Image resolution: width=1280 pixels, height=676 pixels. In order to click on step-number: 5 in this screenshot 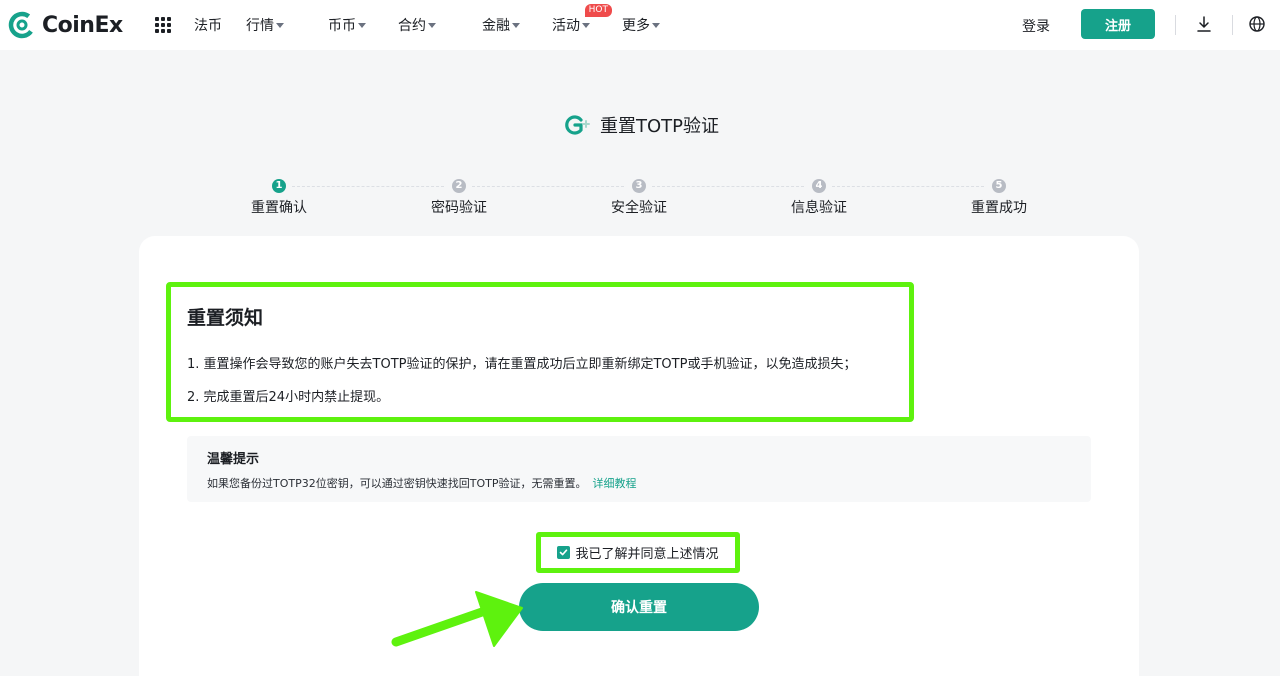, I will do `click(999, 186)`.